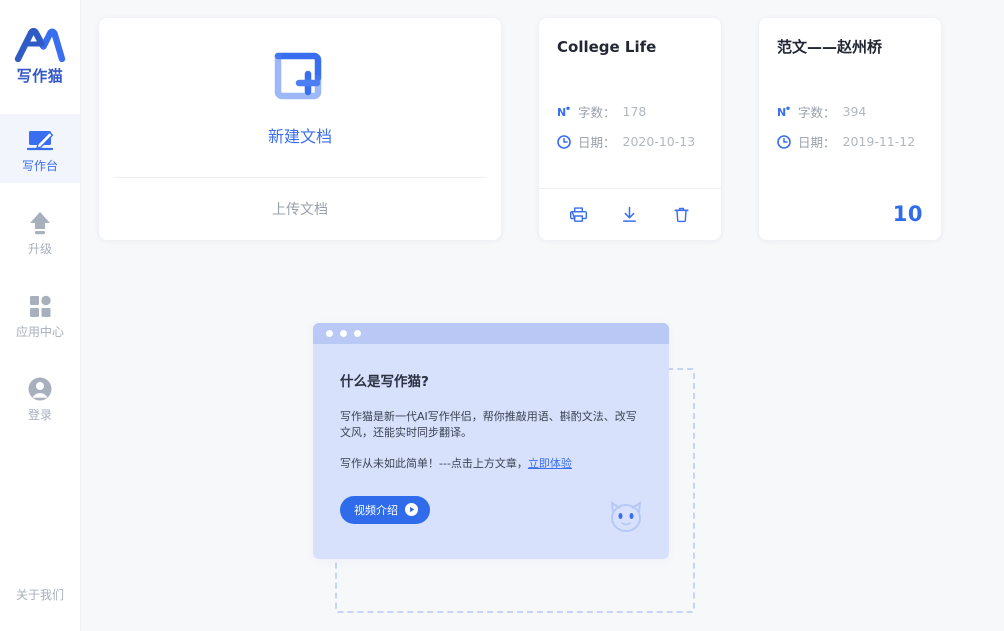  I want to click on document-meta: N 字数： 178 日期： 2020-10-13, so click(630, 127).